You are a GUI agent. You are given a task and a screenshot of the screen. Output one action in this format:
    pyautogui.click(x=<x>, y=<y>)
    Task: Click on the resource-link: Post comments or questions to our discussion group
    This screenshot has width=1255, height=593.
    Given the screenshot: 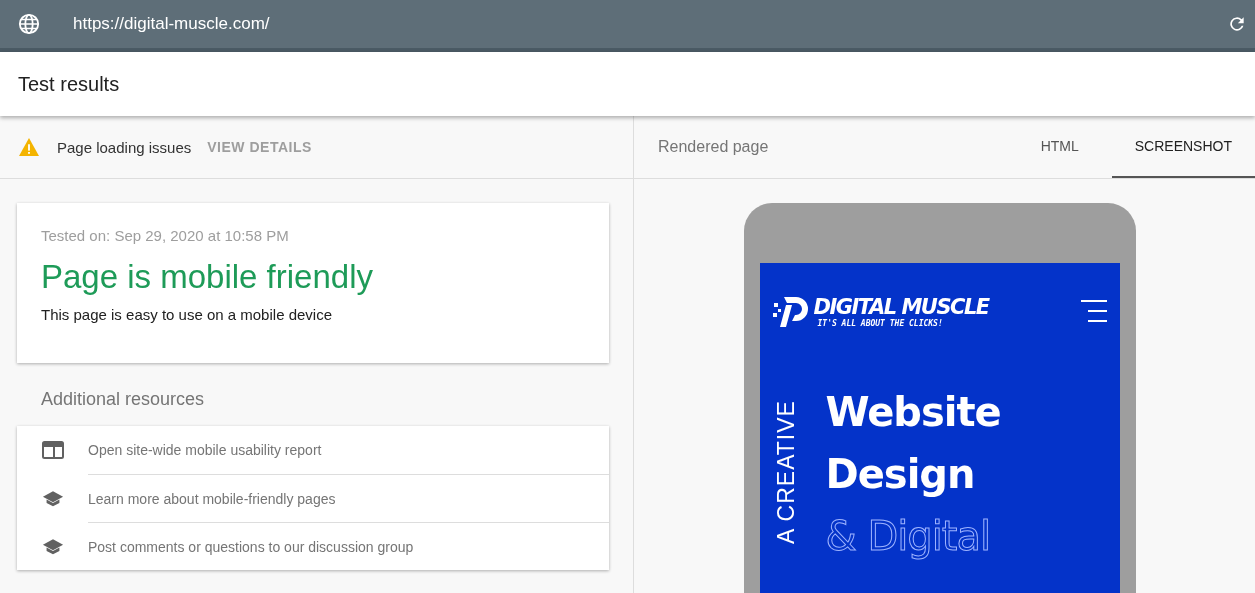 What is the action you would take?
    pyautogui.click(x=348, y=546)
    